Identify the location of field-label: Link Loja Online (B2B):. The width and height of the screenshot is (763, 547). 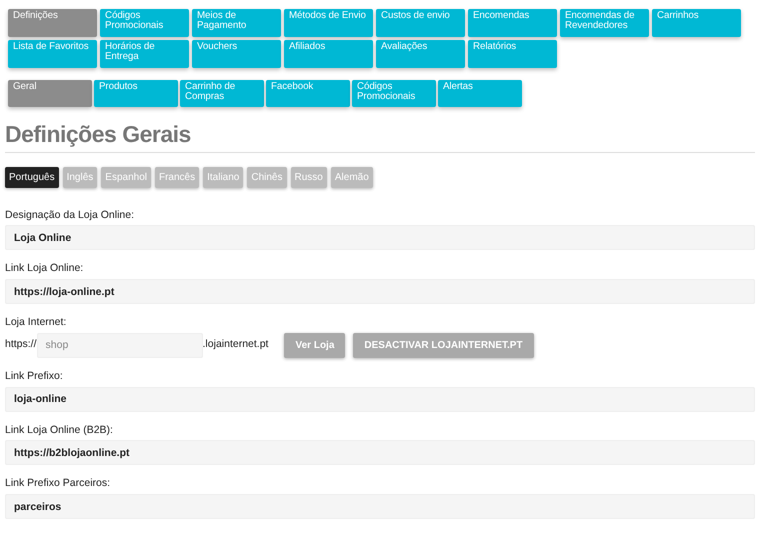
(59, 430).